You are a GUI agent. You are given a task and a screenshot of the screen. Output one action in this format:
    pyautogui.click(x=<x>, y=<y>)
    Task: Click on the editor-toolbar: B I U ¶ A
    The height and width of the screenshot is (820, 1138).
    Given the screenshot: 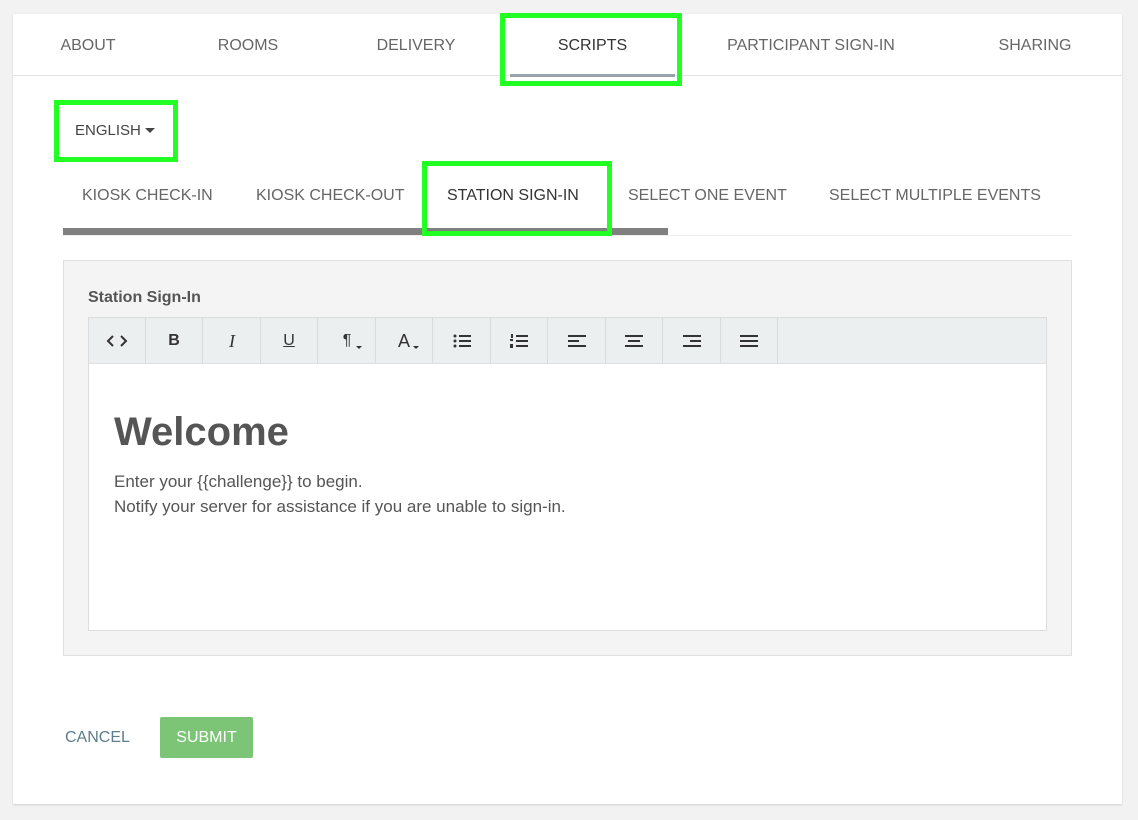 What is the action you would take?
    pyautogui.click(x=567, y=341)
    